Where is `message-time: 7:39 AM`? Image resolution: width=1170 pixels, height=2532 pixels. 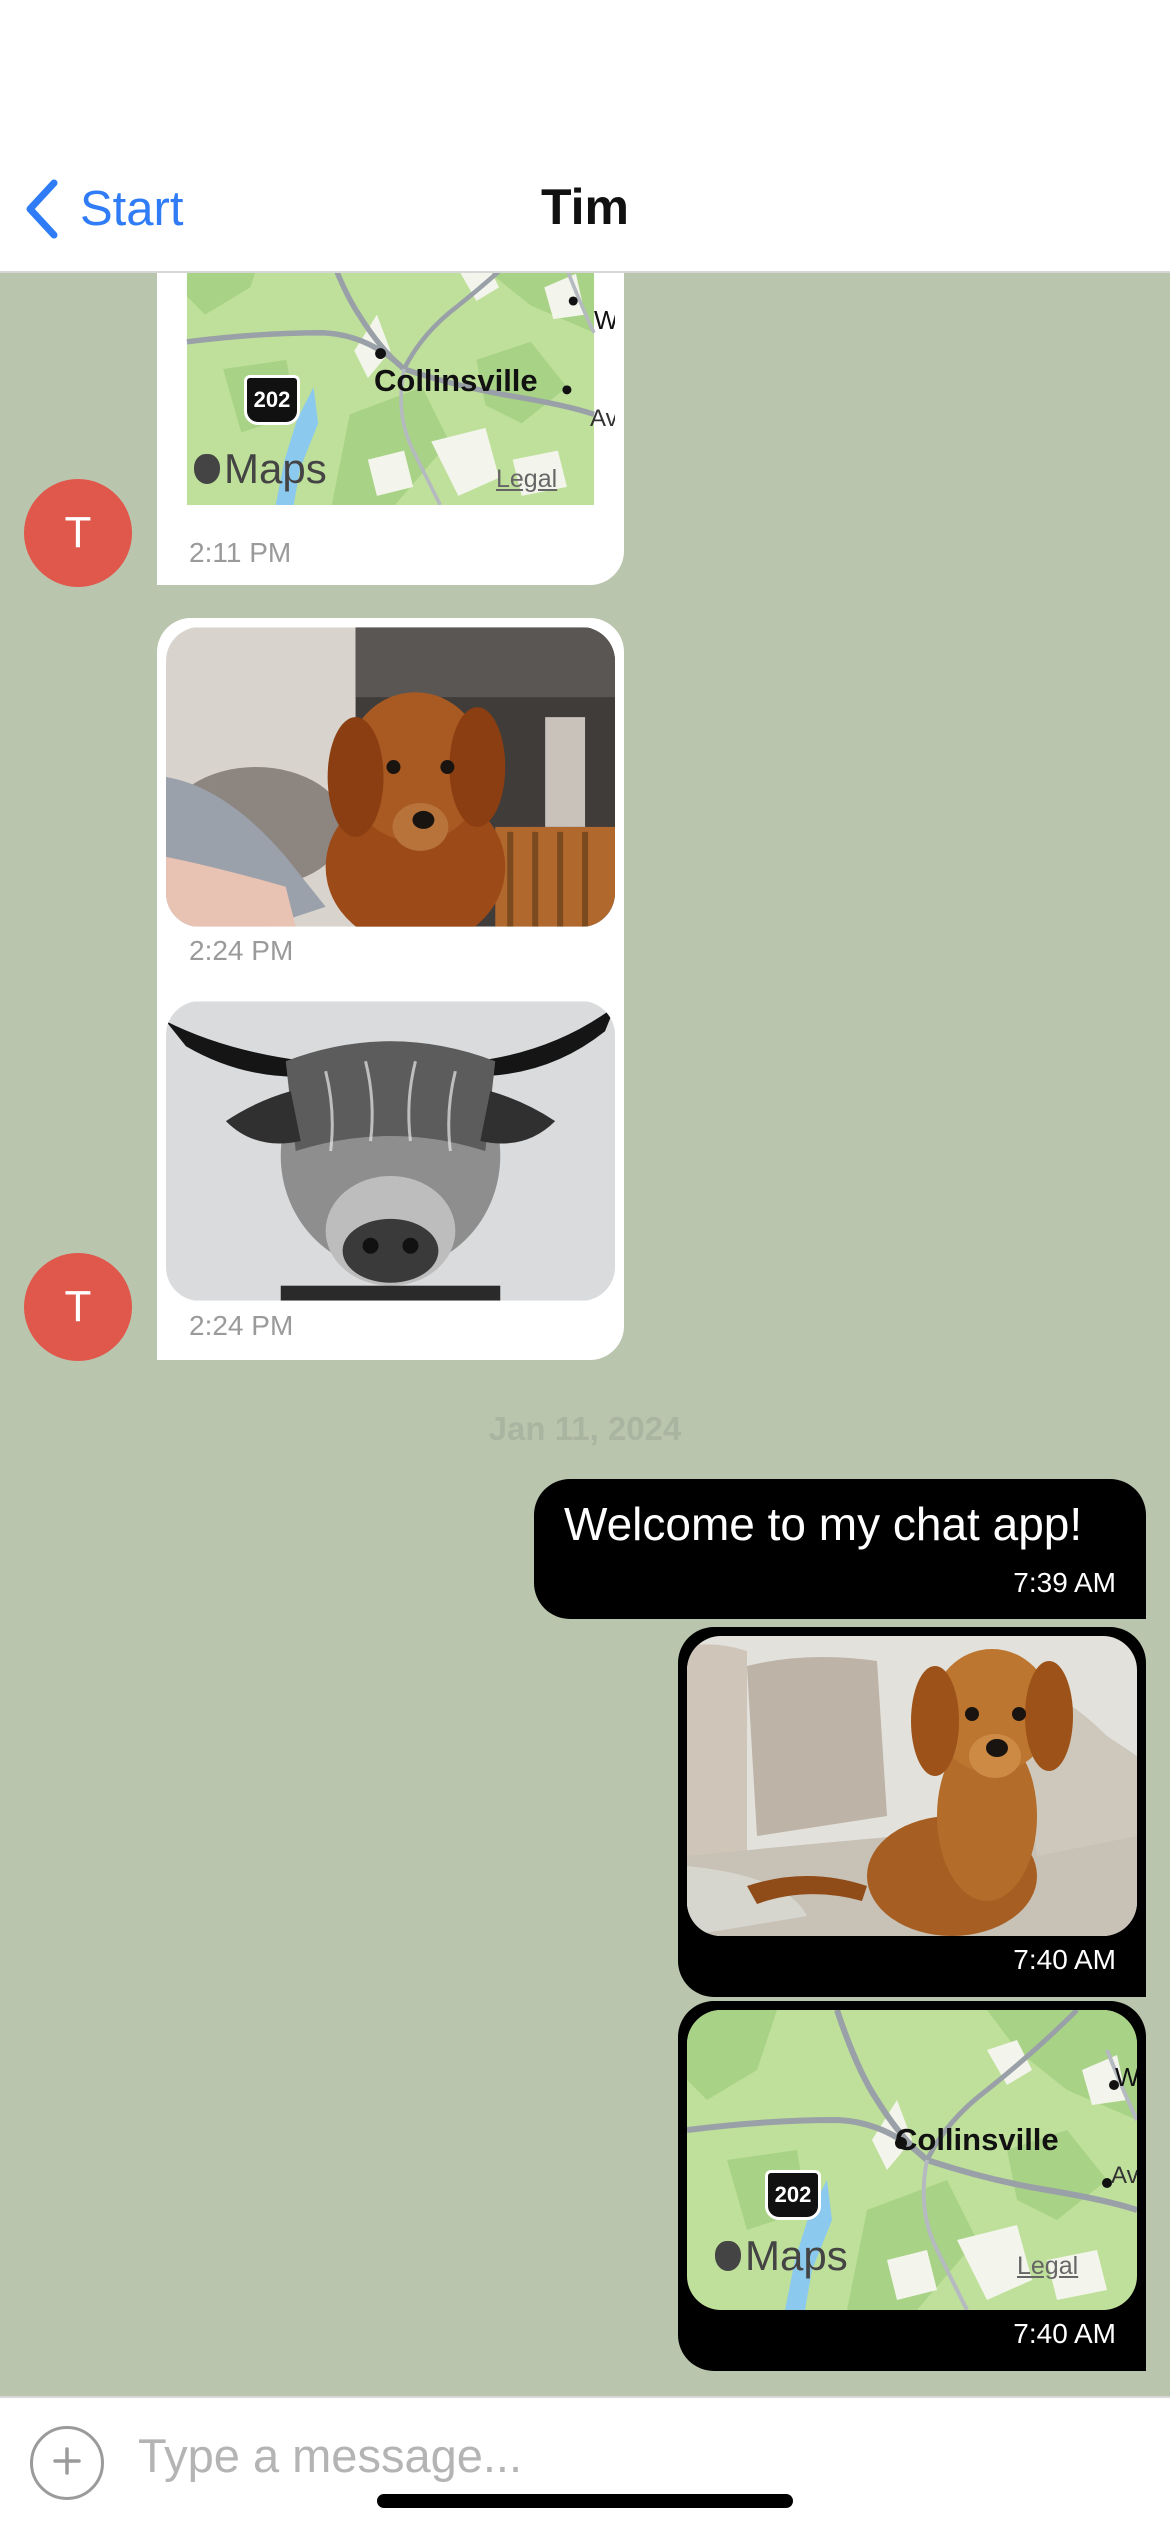 message-time: 7:39 AM is located at coordinates (1064, 1582).